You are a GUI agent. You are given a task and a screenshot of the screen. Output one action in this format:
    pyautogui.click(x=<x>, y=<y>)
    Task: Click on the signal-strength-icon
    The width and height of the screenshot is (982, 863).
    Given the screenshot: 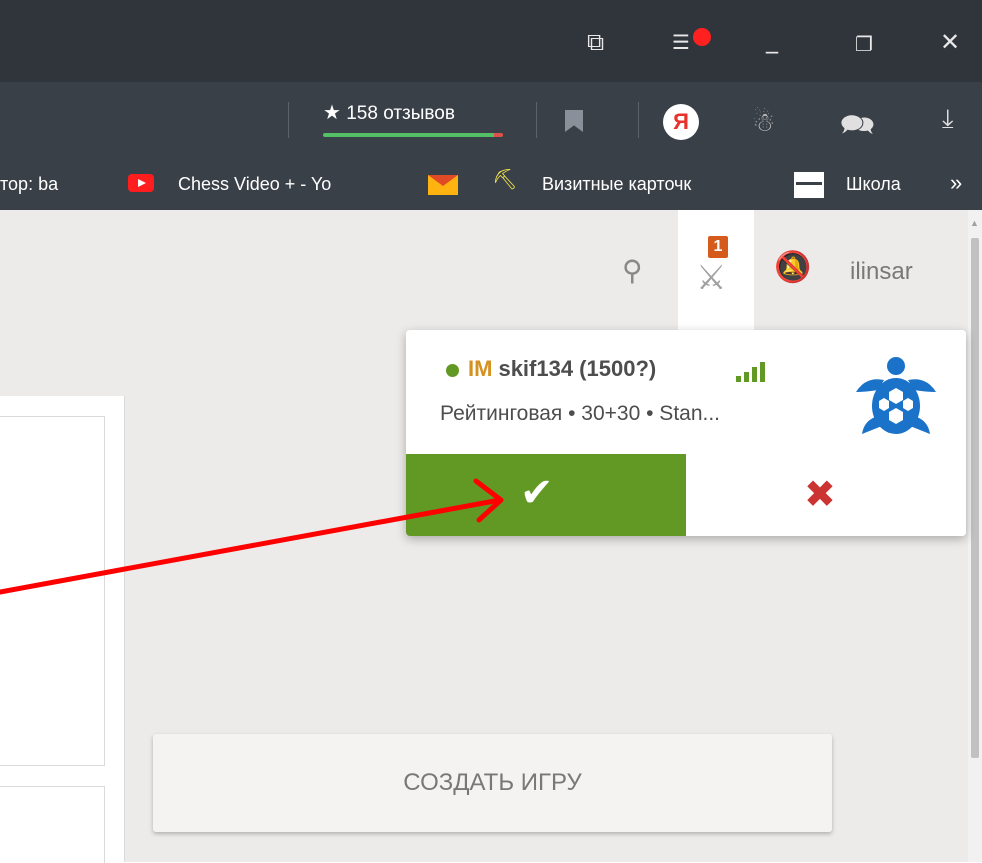 What is the action you would take?
    pyautogui.click(x=756, y=371)
    